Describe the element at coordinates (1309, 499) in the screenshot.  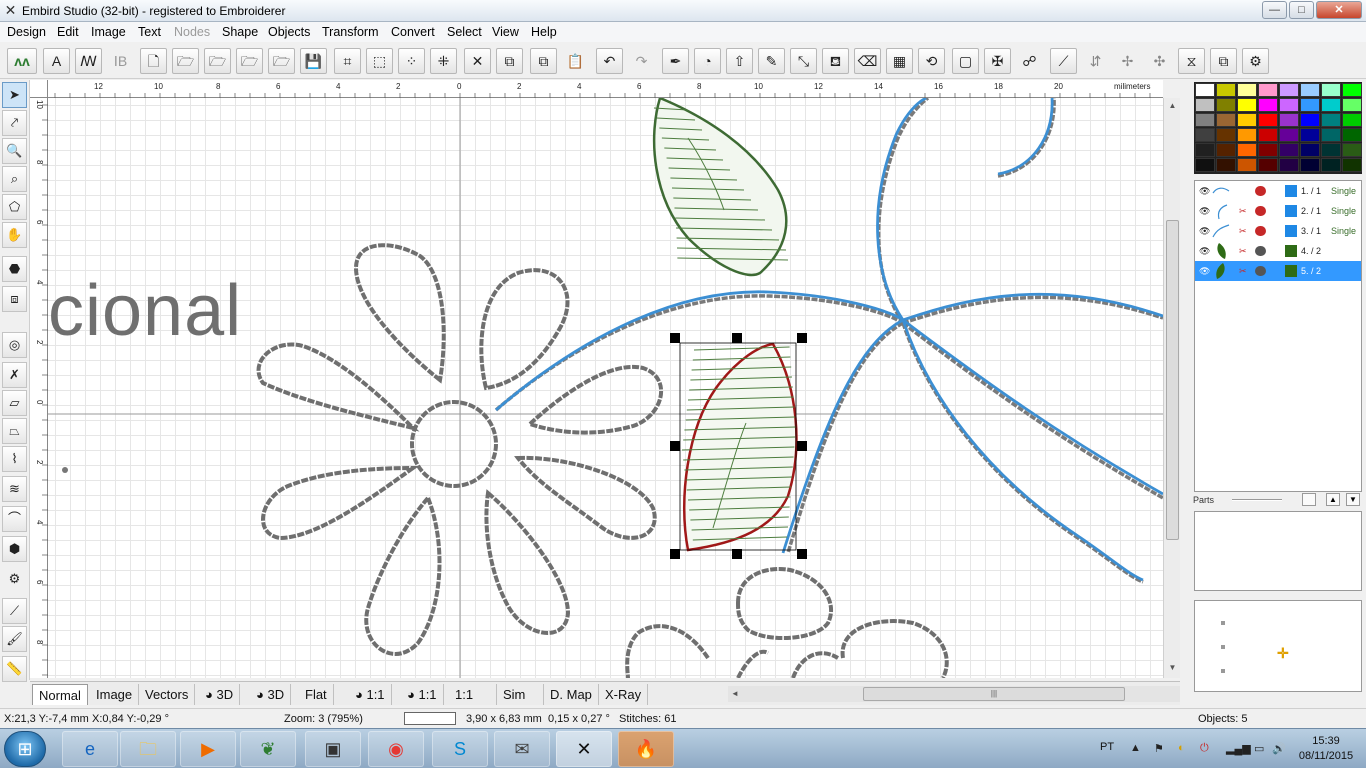
I see `parts-toggle-button` at that location.